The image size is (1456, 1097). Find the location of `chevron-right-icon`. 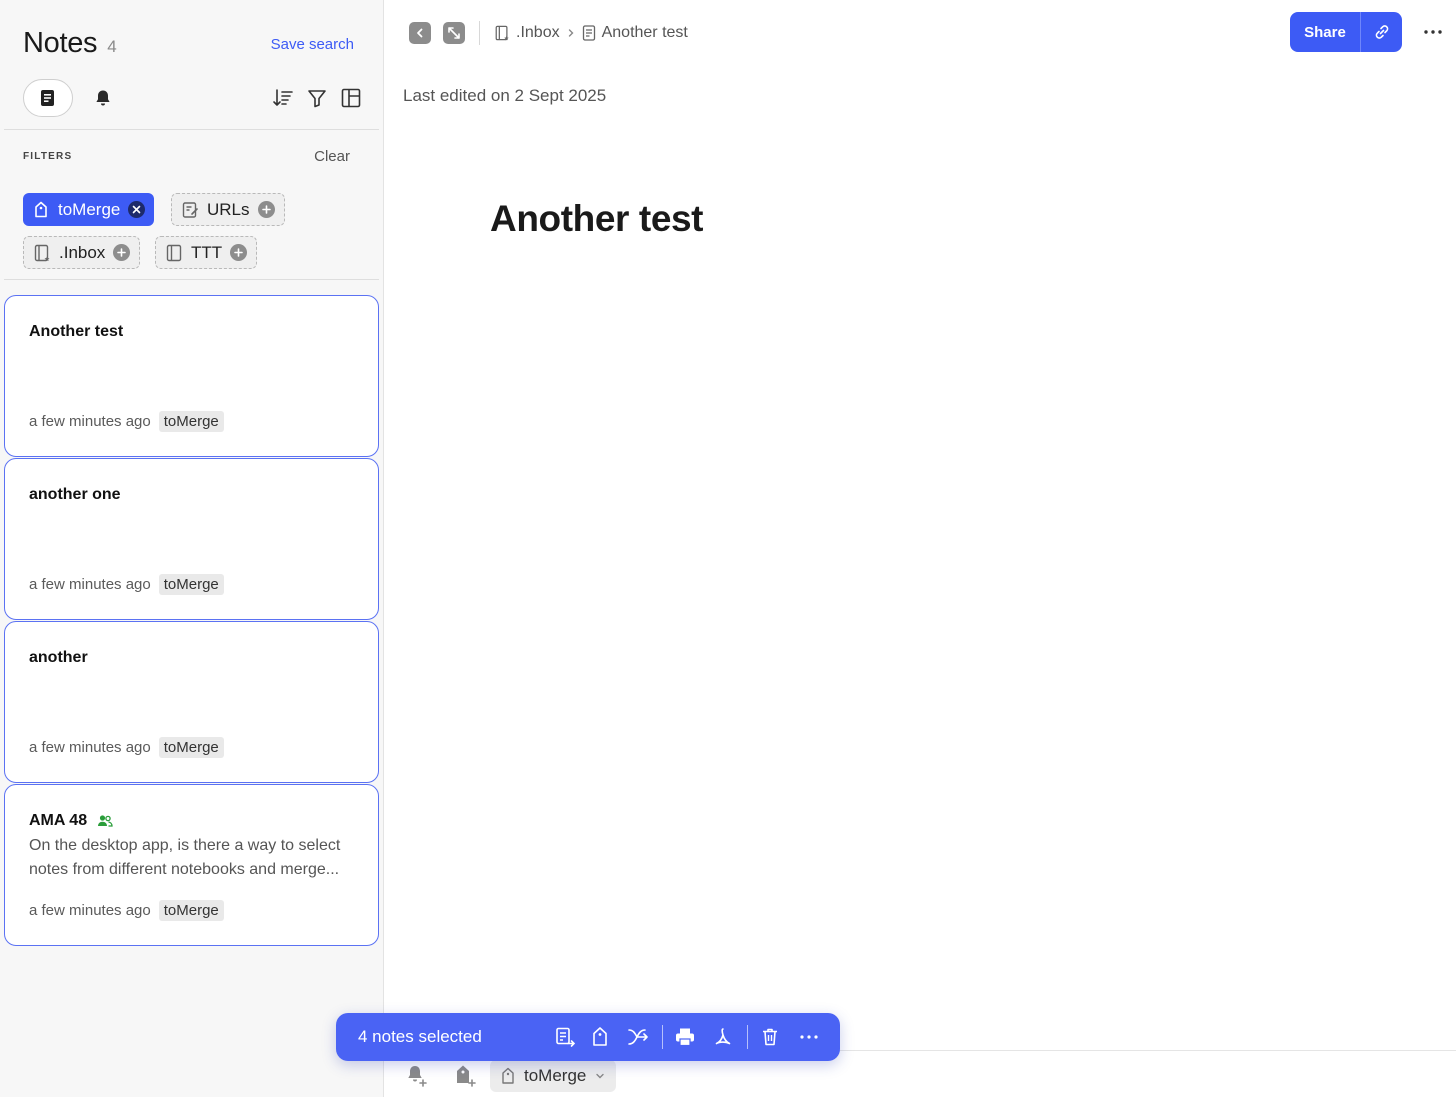

chevron-right-icon is located at coordinates (571, 33).